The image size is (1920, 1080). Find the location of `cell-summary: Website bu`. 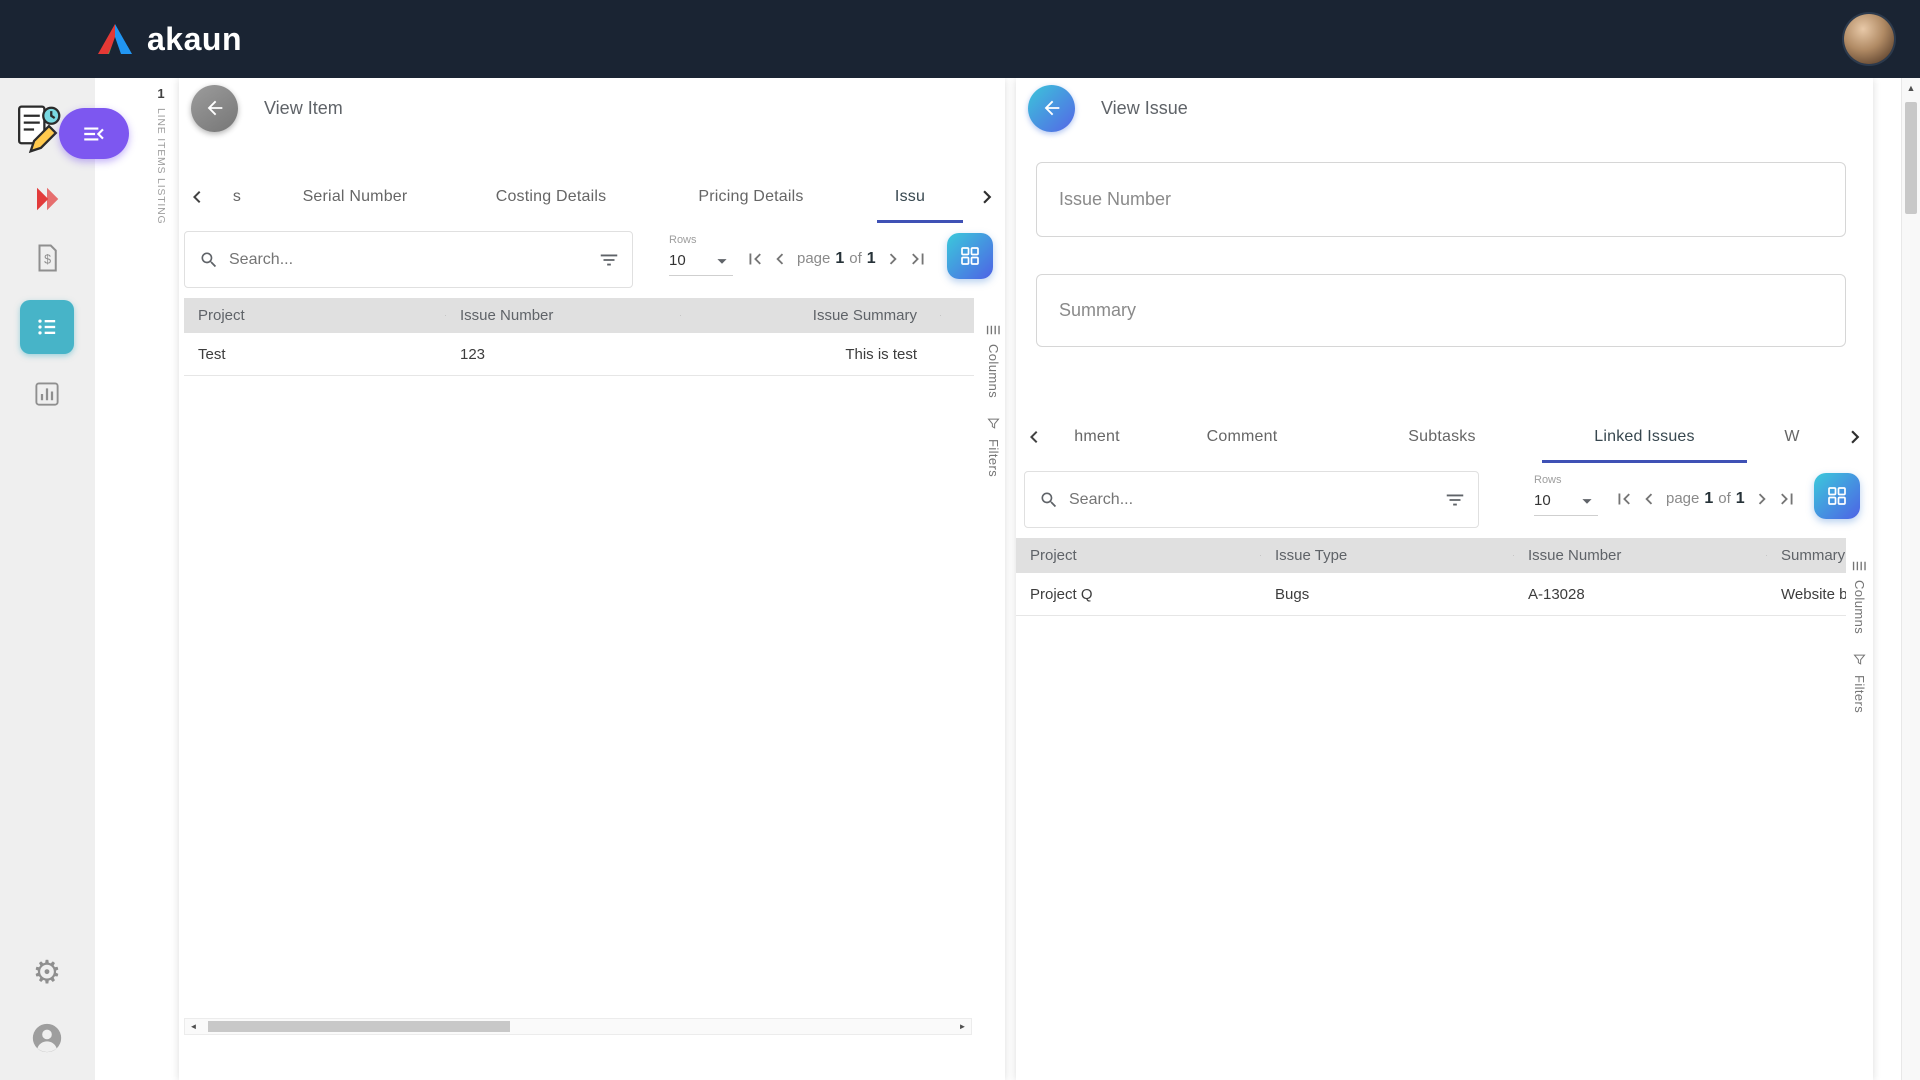

cell-summary: Website bu is located at coordinates (1813, 594).